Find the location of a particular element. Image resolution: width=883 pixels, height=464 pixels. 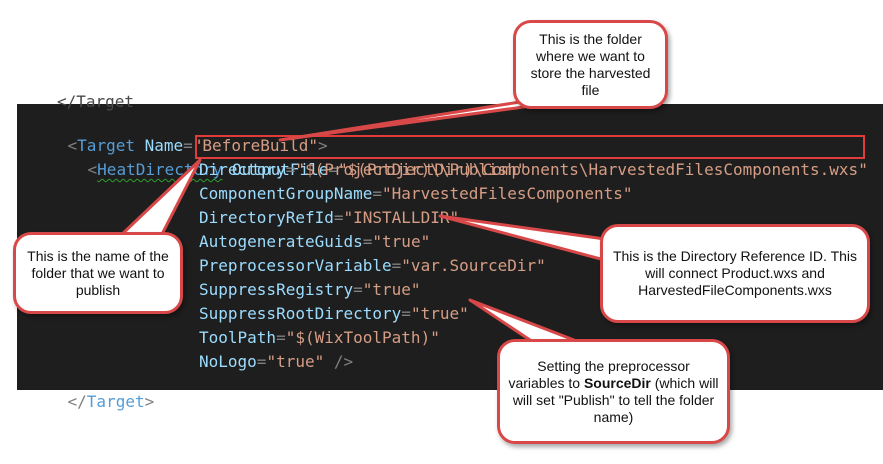

code-attr: ComponentGroupName is located at coordinates (286, 193).